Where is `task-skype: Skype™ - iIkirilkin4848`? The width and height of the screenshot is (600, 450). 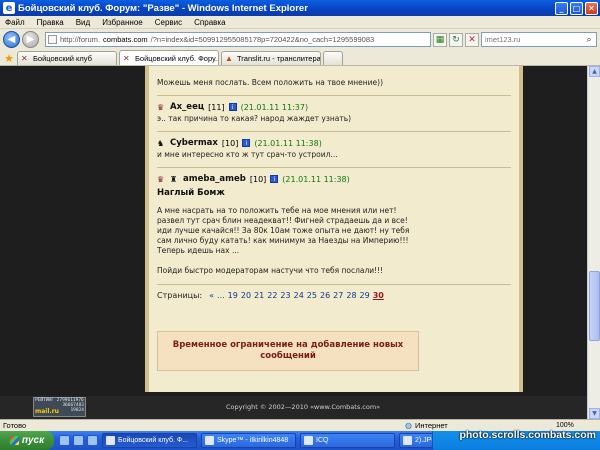 task-skype: Skype™ - iIkirilkin4848 is located at coordinates (248, 440).